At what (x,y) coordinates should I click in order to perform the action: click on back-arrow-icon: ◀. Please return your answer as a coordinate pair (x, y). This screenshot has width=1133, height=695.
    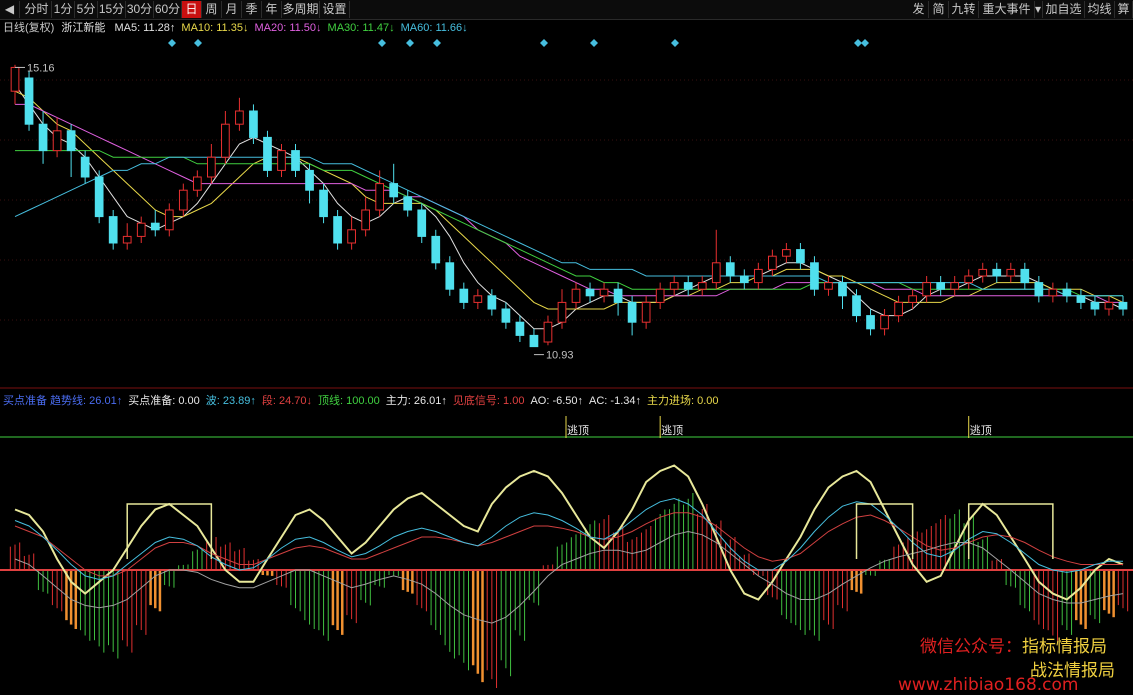
    Looking at the image, I should click on (10, 9).